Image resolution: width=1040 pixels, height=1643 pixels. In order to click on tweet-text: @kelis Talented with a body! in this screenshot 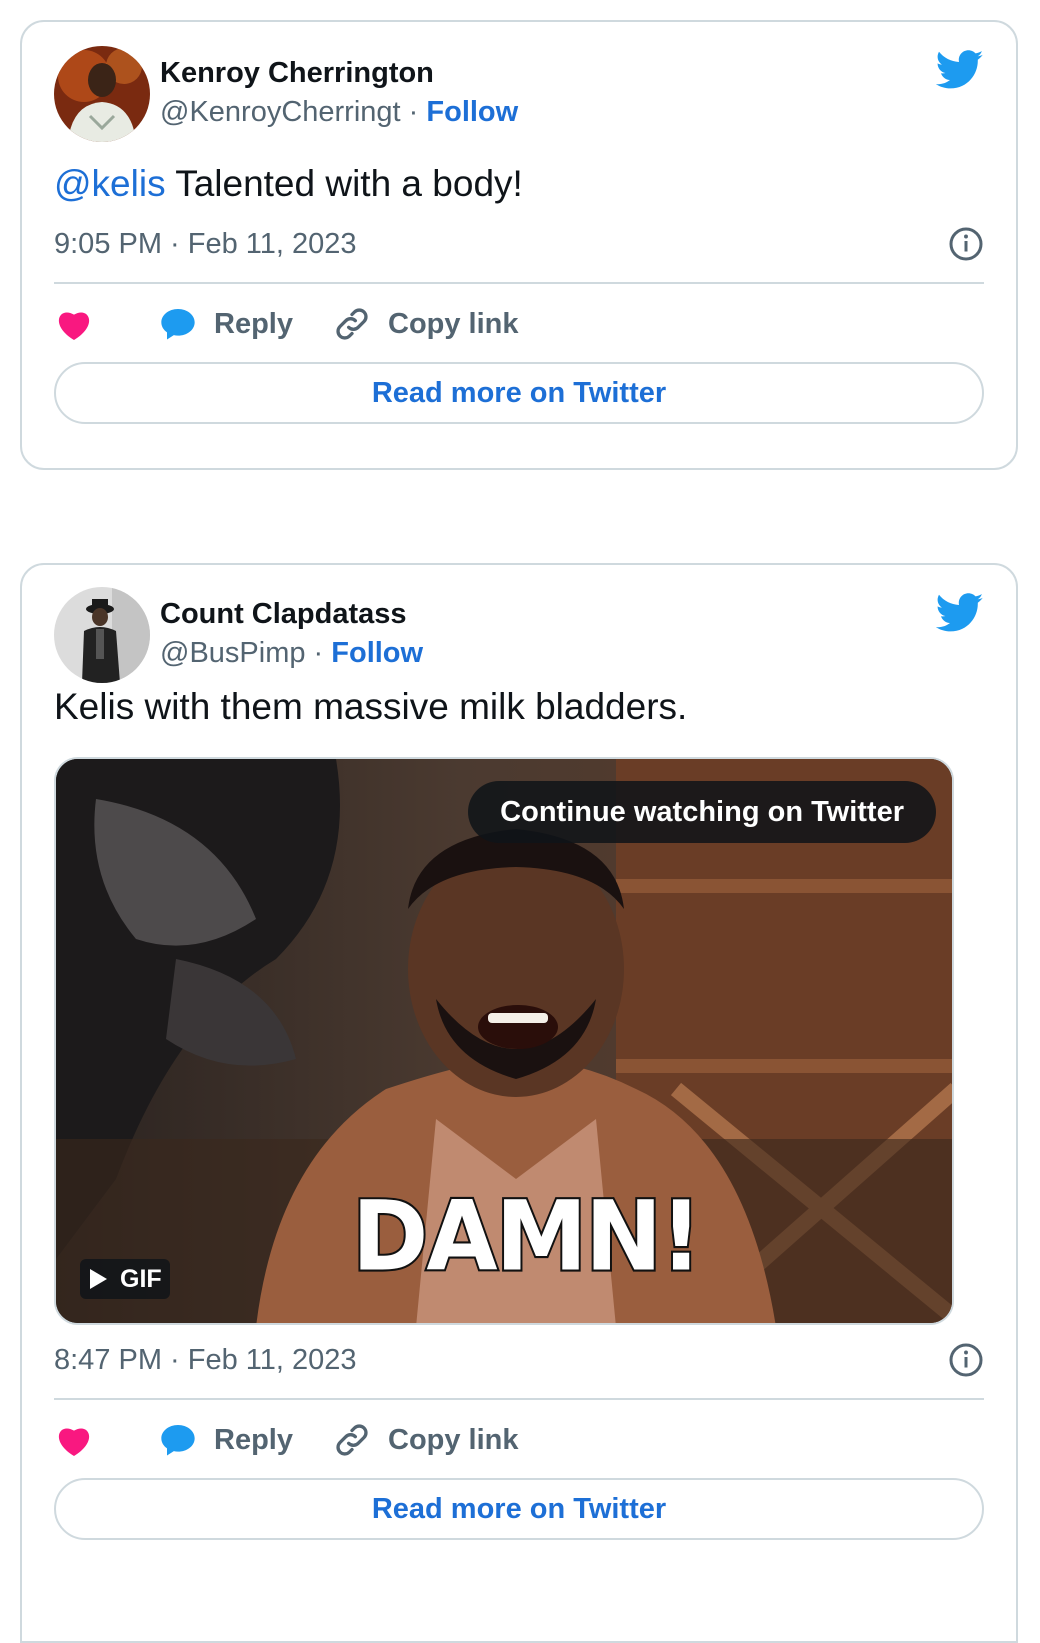, I will do `click(288, 184)`.